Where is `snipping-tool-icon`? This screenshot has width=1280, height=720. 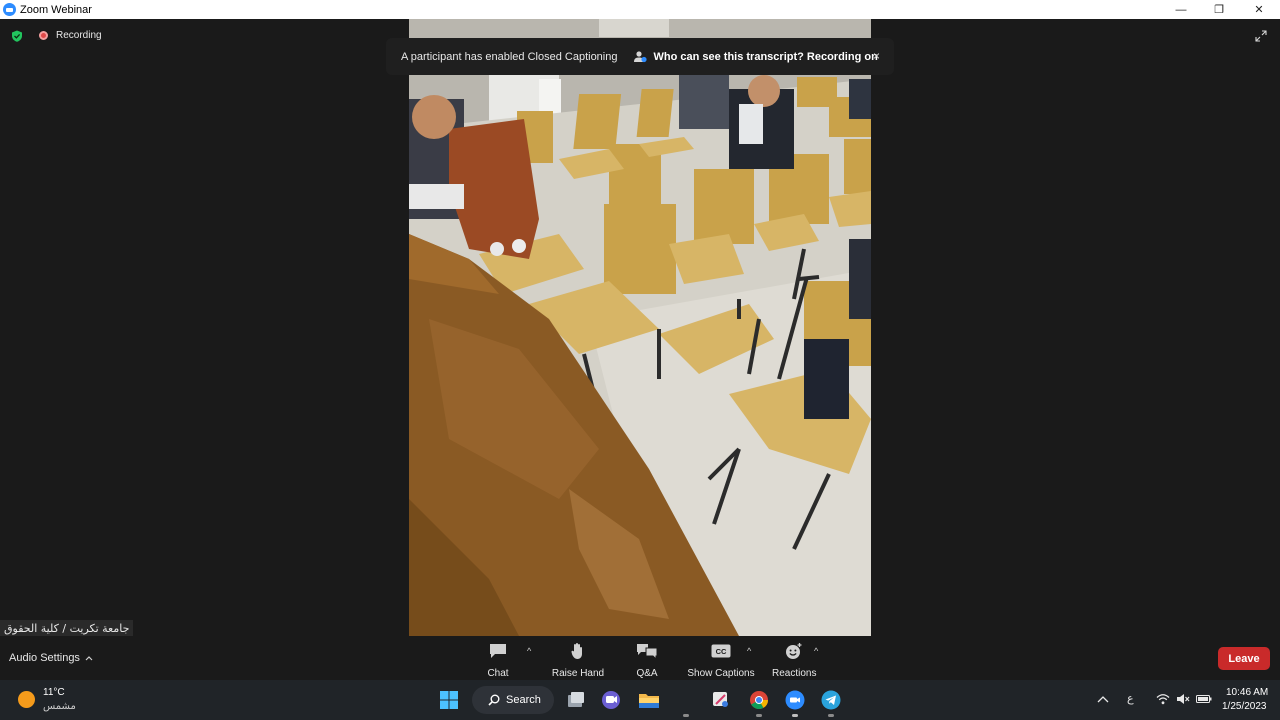 snipping-tool-icon is located at coordinates (721, 700).